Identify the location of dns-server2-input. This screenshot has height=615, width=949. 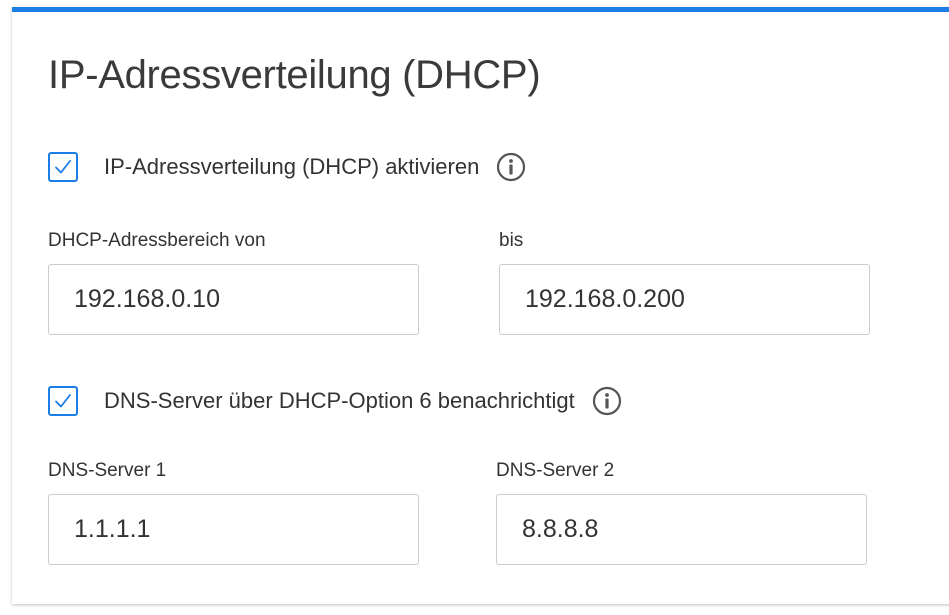
(681, 529).